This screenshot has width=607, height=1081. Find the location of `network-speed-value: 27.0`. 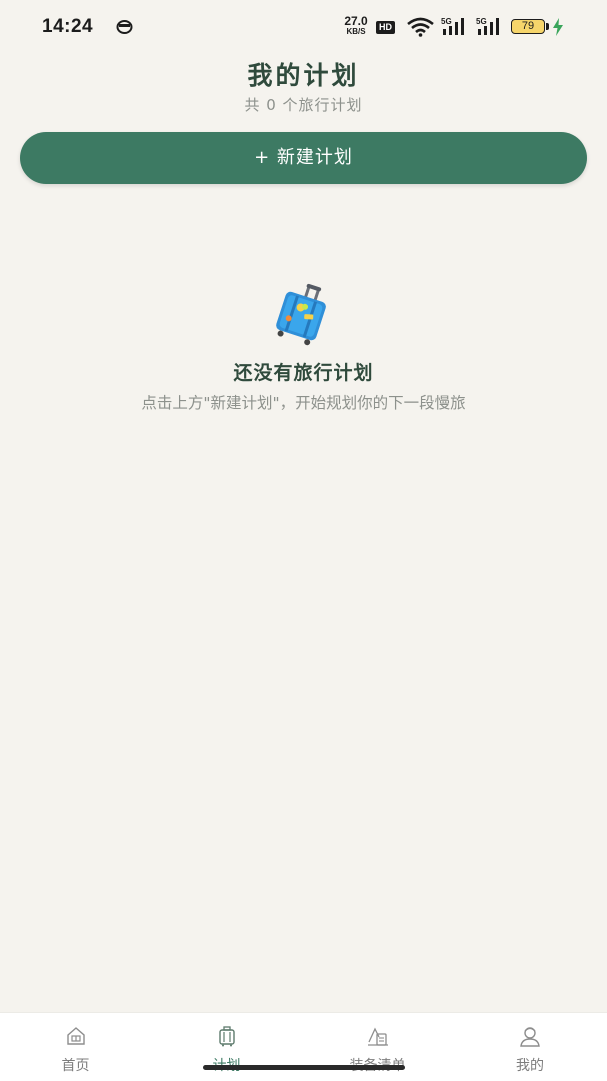

network-speed-value: 27.0 is located at coordinates (356, 21).